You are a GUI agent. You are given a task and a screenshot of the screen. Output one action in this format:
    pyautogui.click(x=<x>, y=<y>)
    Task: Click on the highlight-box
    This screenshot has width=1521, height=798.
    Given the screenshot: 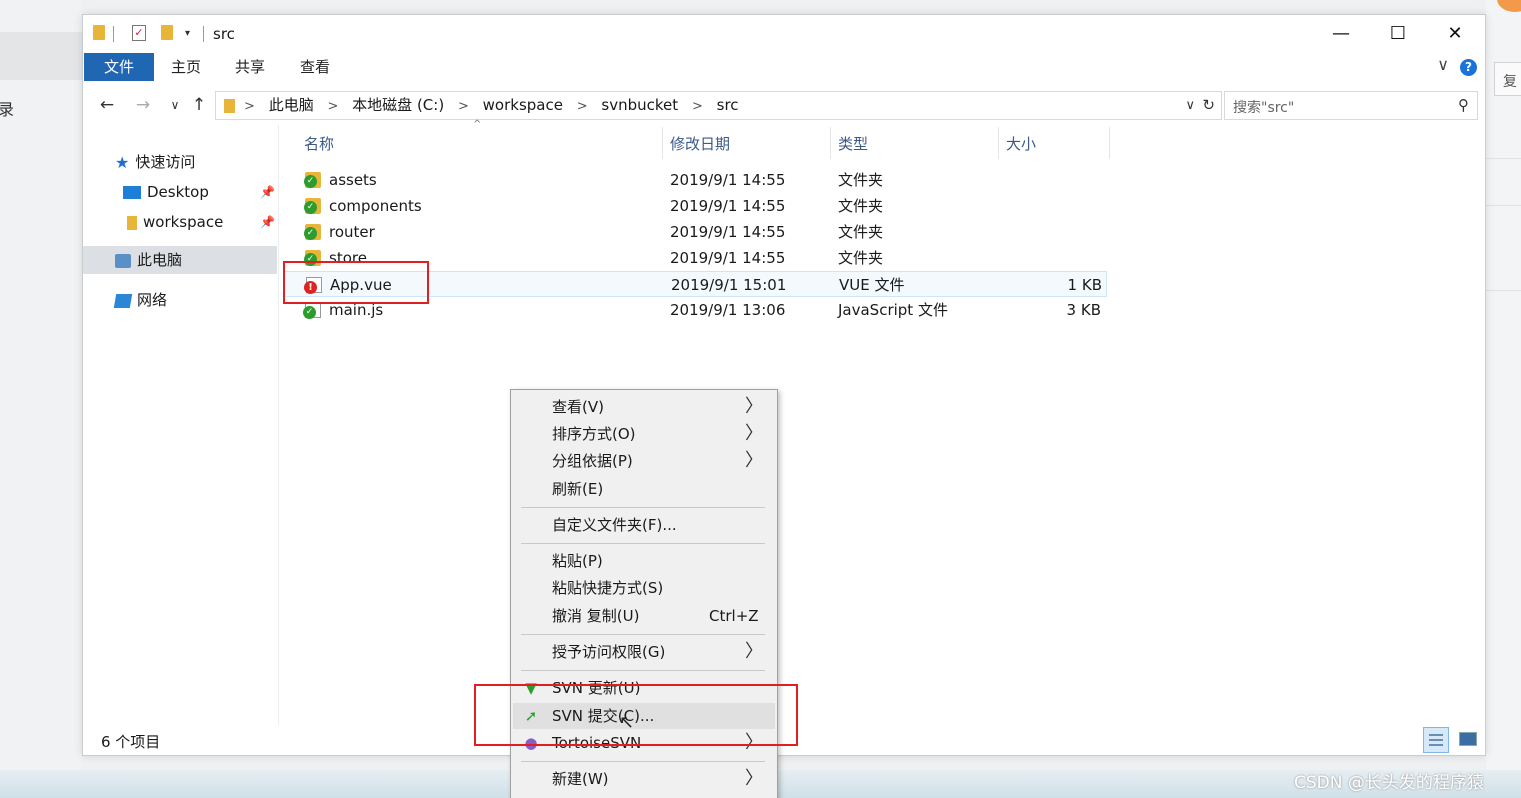 What is the action you would take?
    pyautogui.click(x=636, y=715)
    